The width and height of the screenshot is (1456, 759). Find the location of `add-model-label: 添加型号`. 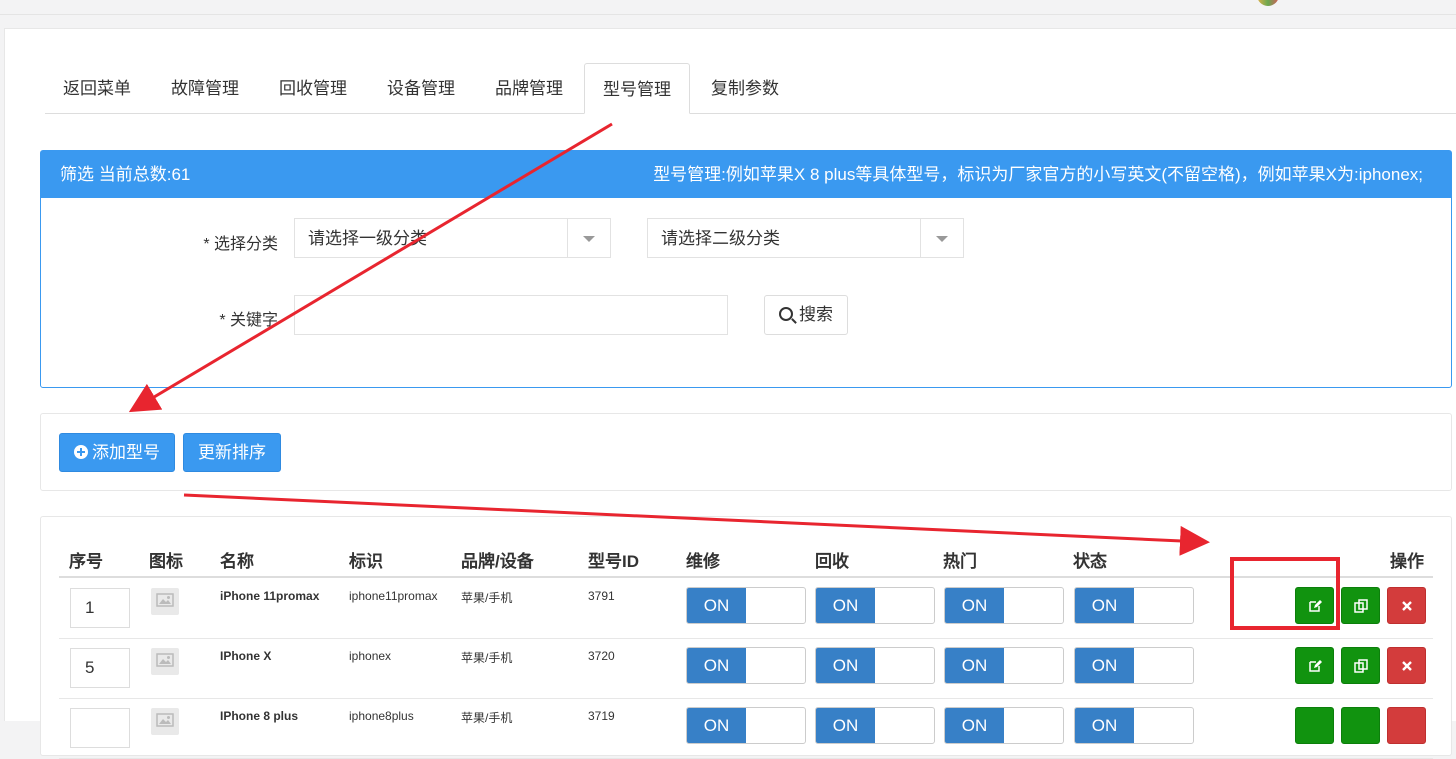

add-model-label: 添加型号 is located at coordinates (126, 452).